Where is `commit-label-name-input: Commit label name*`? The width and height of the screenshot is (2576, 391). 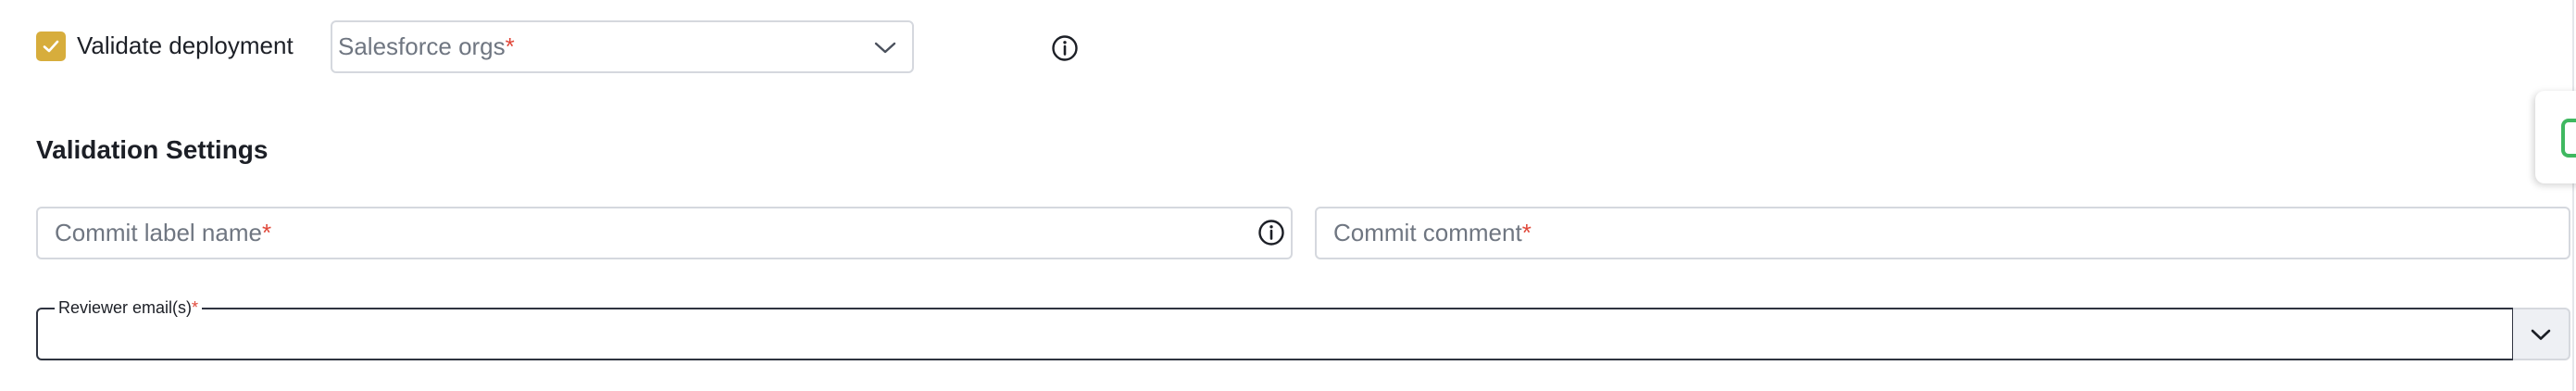 commit-label-name-input: Commit label name* is located at coordinates (664, 233).